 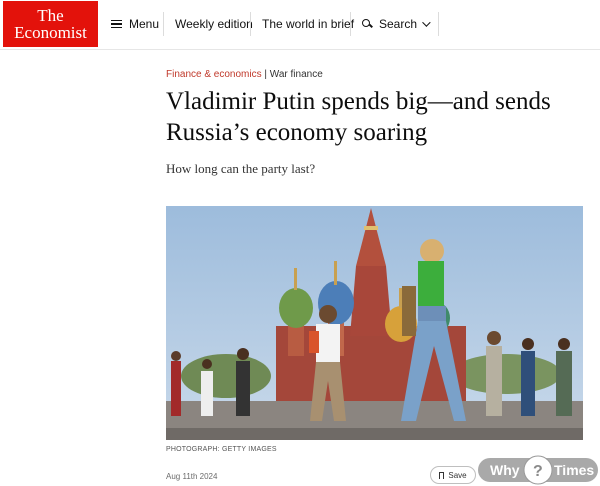 I want to click on whytimes-watermark: Why ? Times, so click(x=538, y=470).